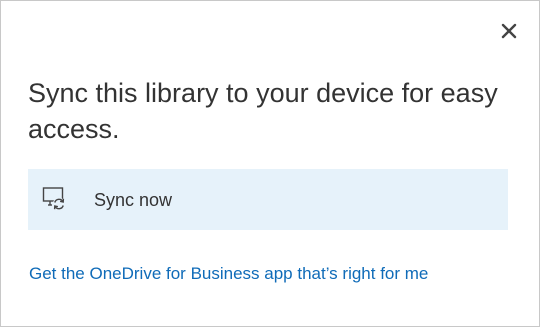 The height and width of the screenshot is (327, 540). I want to click on close-button, so click(509, 31).